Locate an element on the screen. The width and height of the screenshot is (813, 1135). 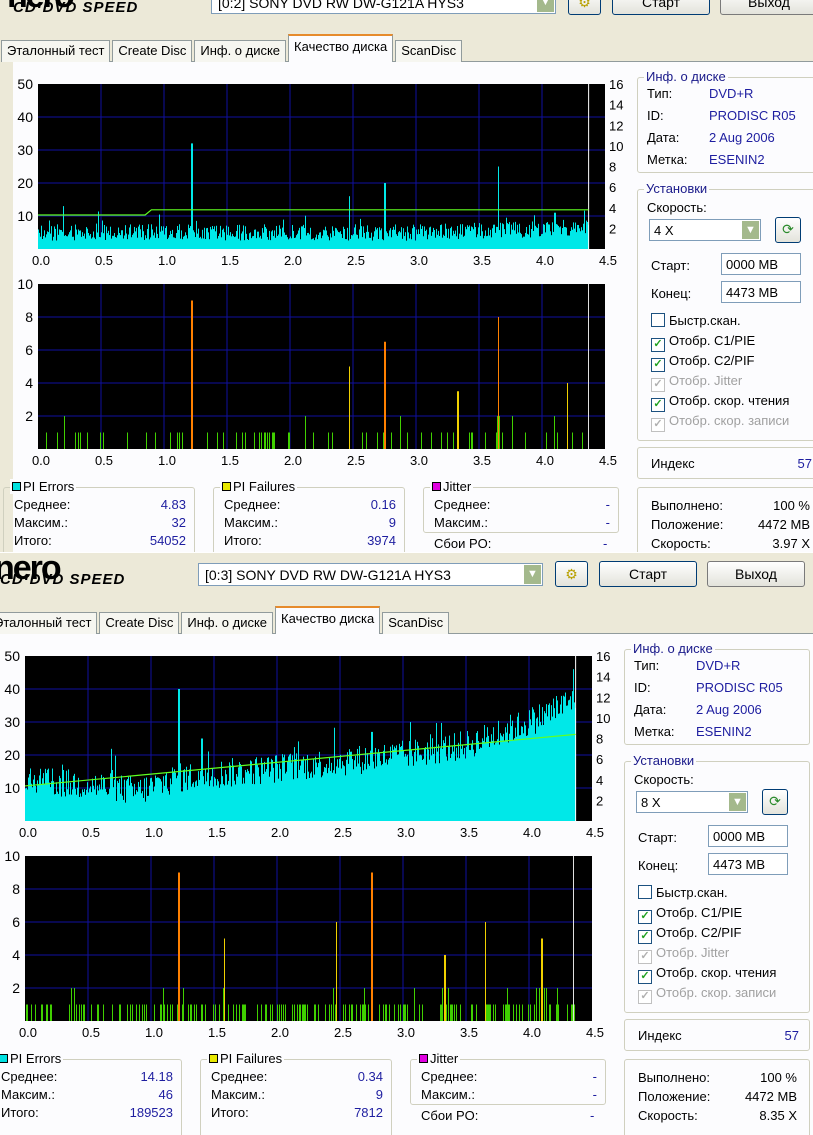
drive-select: [0:3] SONY DVD RW DW-G121A HYS3 ▼ is located at coordinates (370, 574).